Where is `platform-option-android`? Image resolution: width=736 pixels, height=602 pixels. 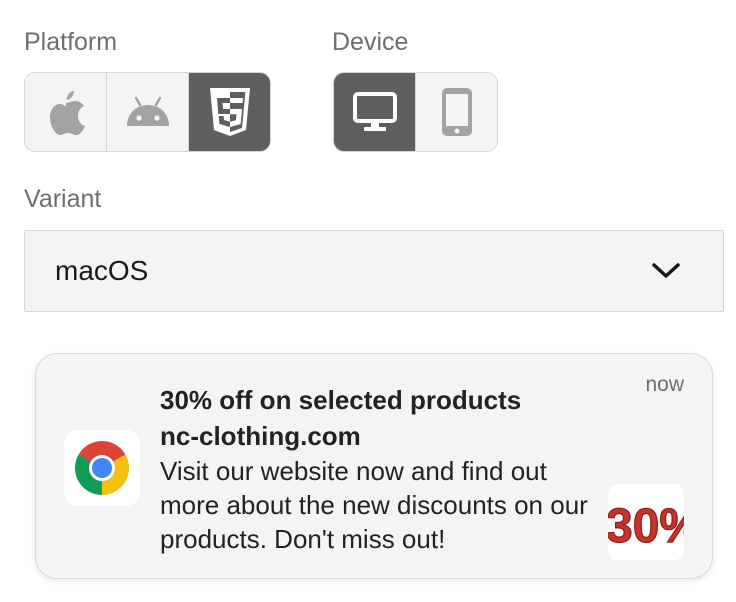
platform-option-android is located at coordinates (148, 112).